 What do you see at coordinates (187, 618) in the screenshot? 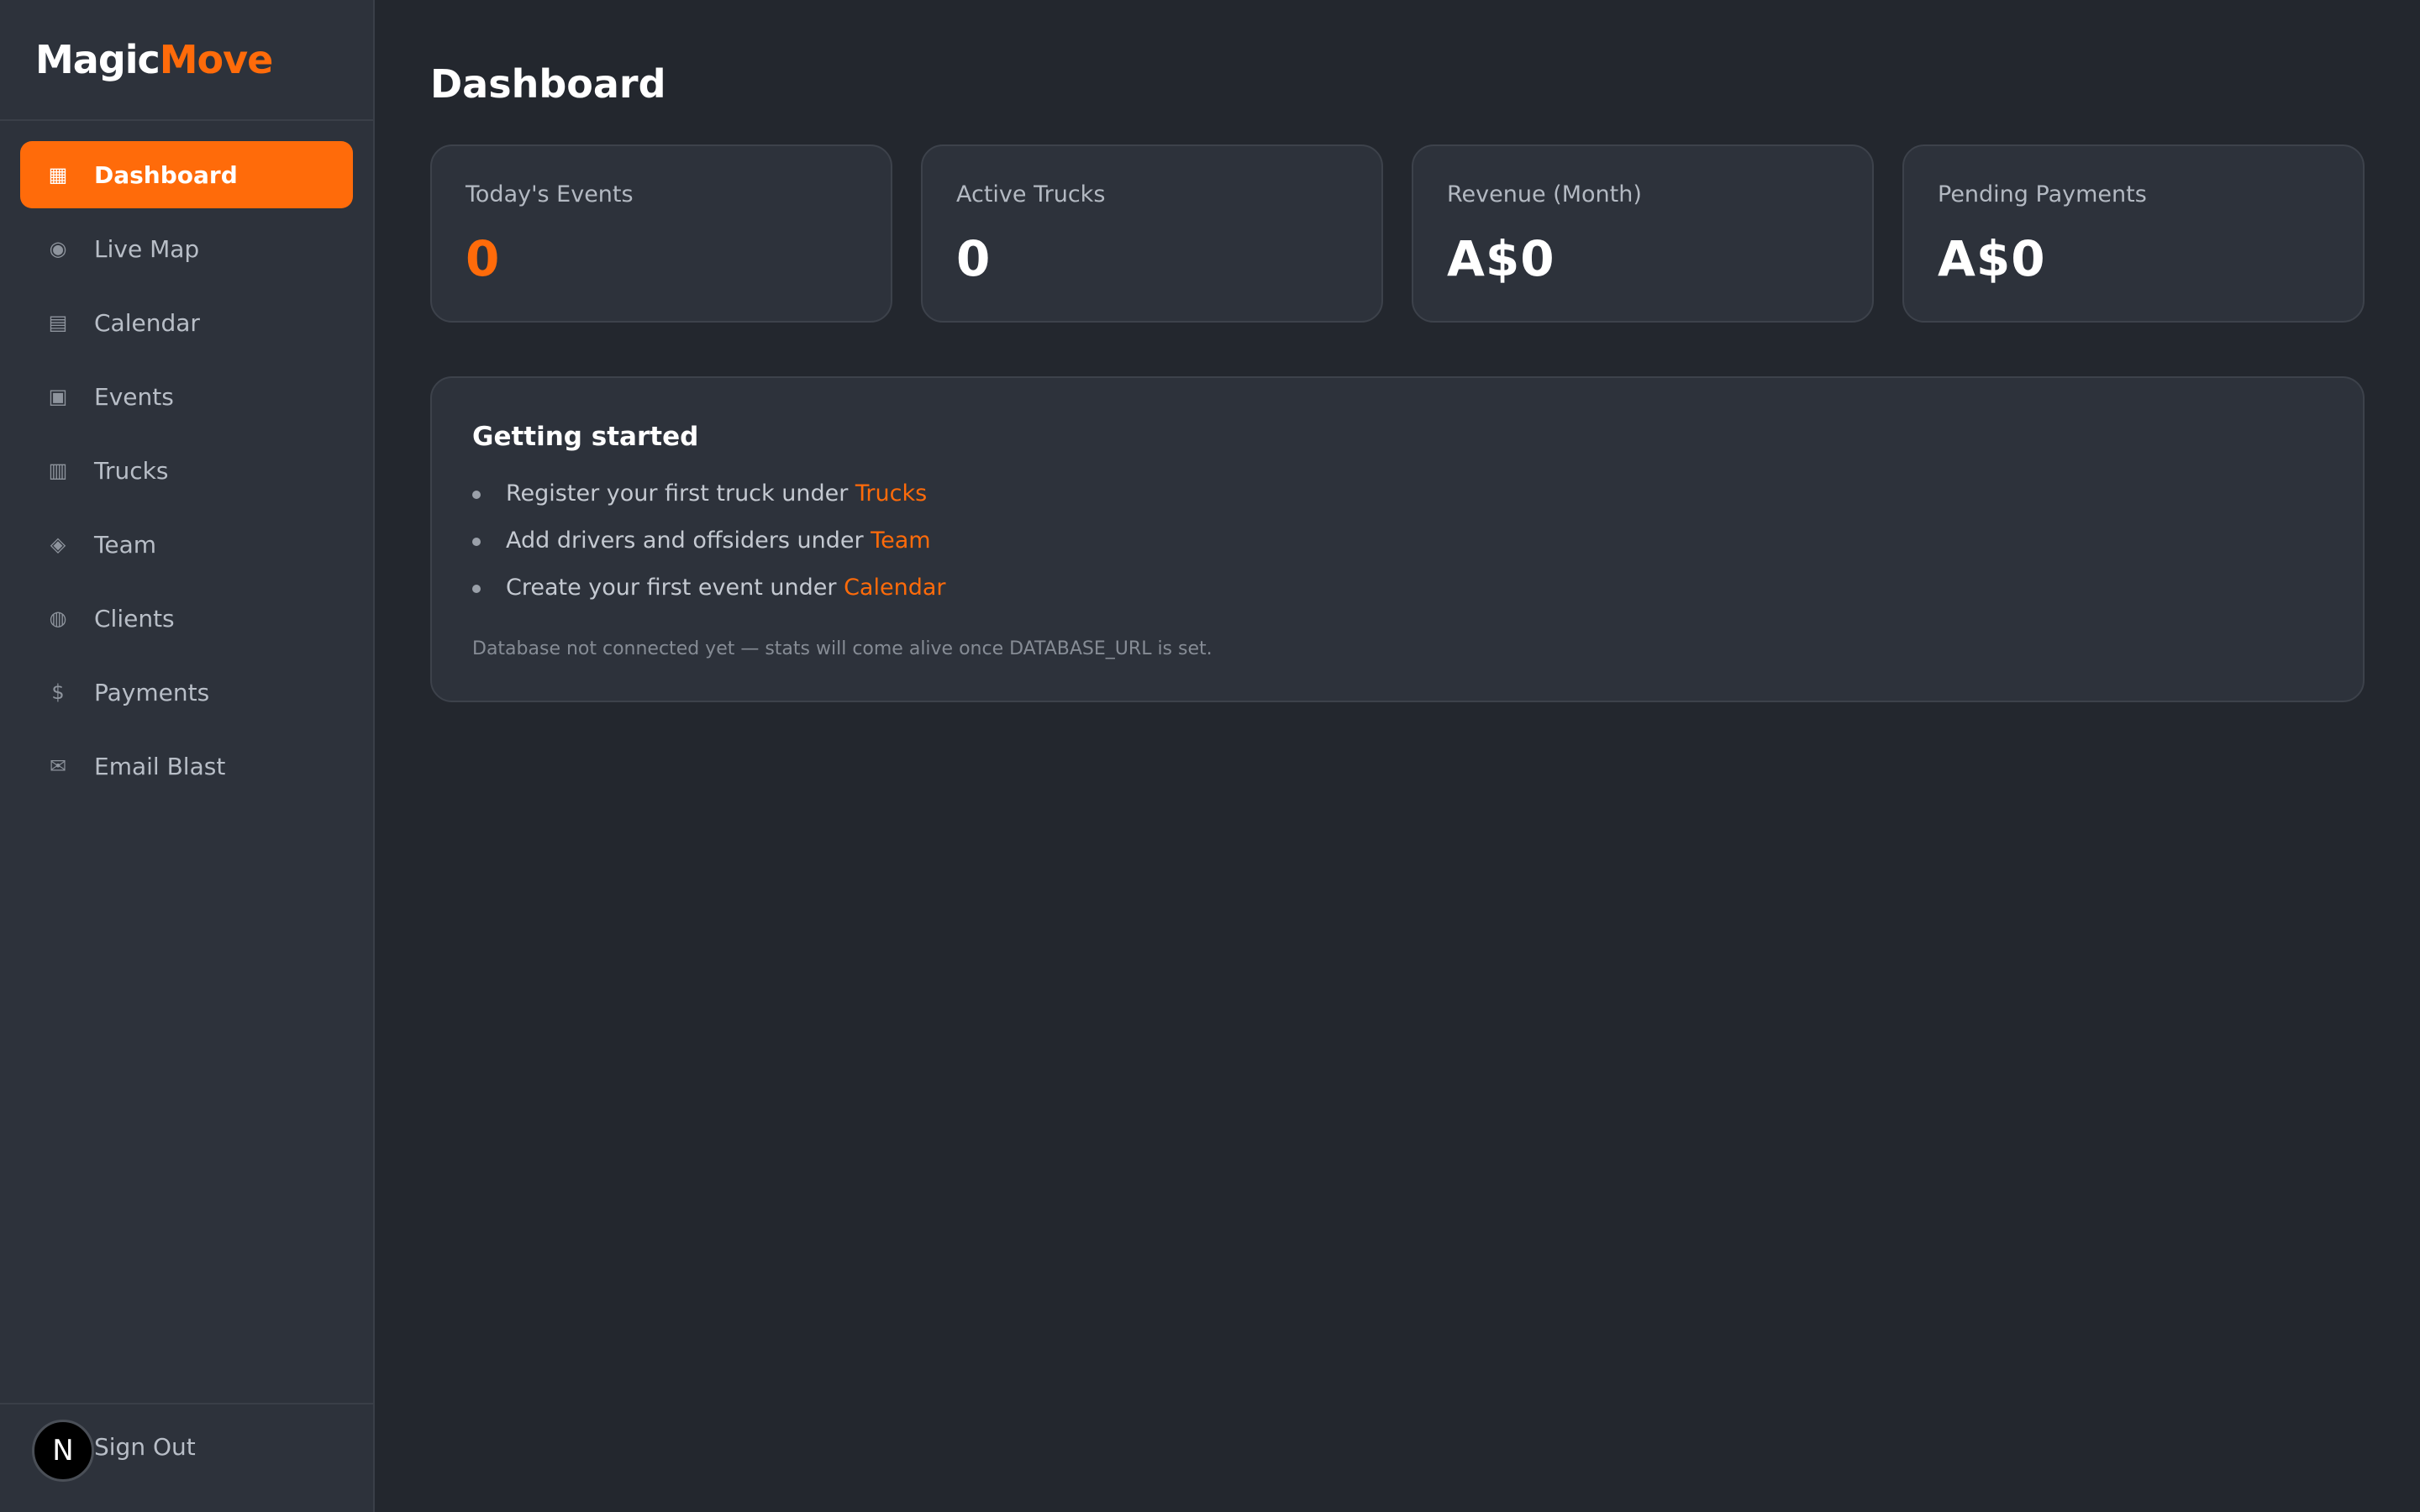
I see `sidebar-item-clients: ◍ Clients` at bounding box center [187, 618].